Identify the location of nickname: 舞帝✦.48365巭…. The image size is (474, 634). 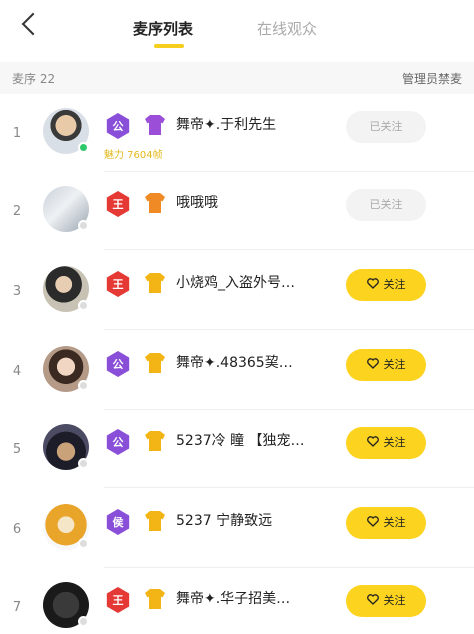
(234, 363).